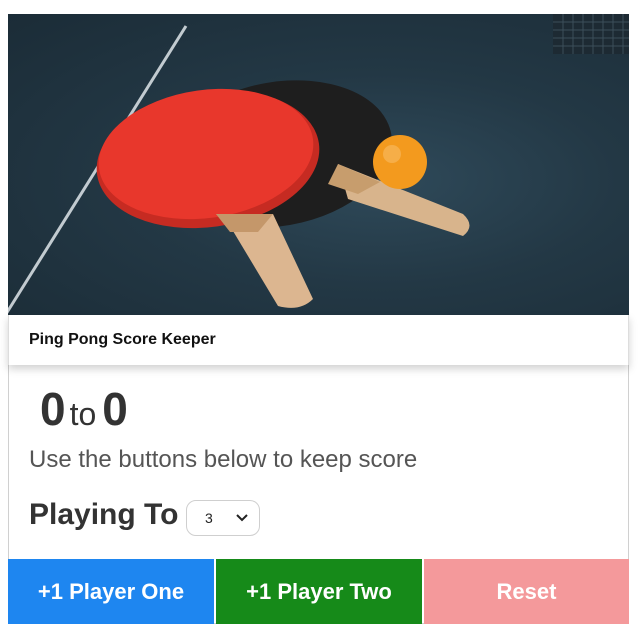 This screenshot has width=641, height=643. What do you see at coordinates (53, 409) in the screenshot?
I see `player-one-score: 0` at bounding box center [53, 409].